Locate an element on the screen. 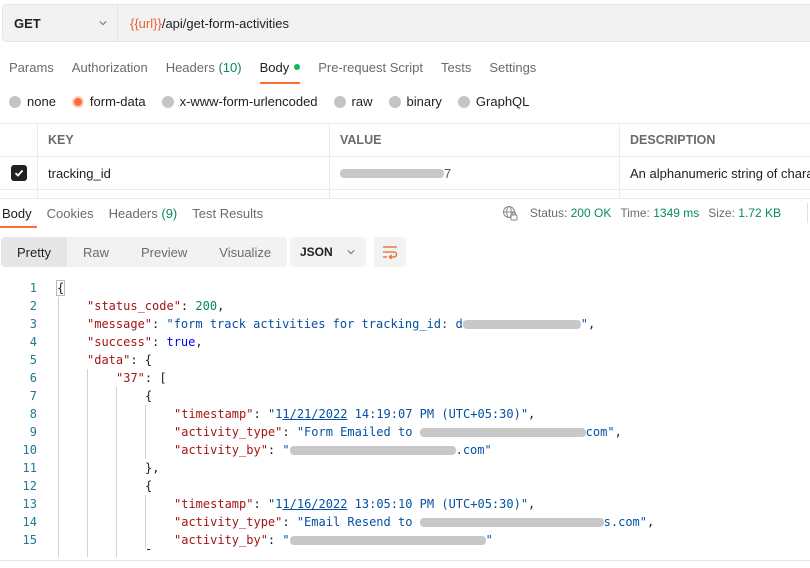 The image size is (810, 568). line-number: 13 is located at coordinates (29, 504).